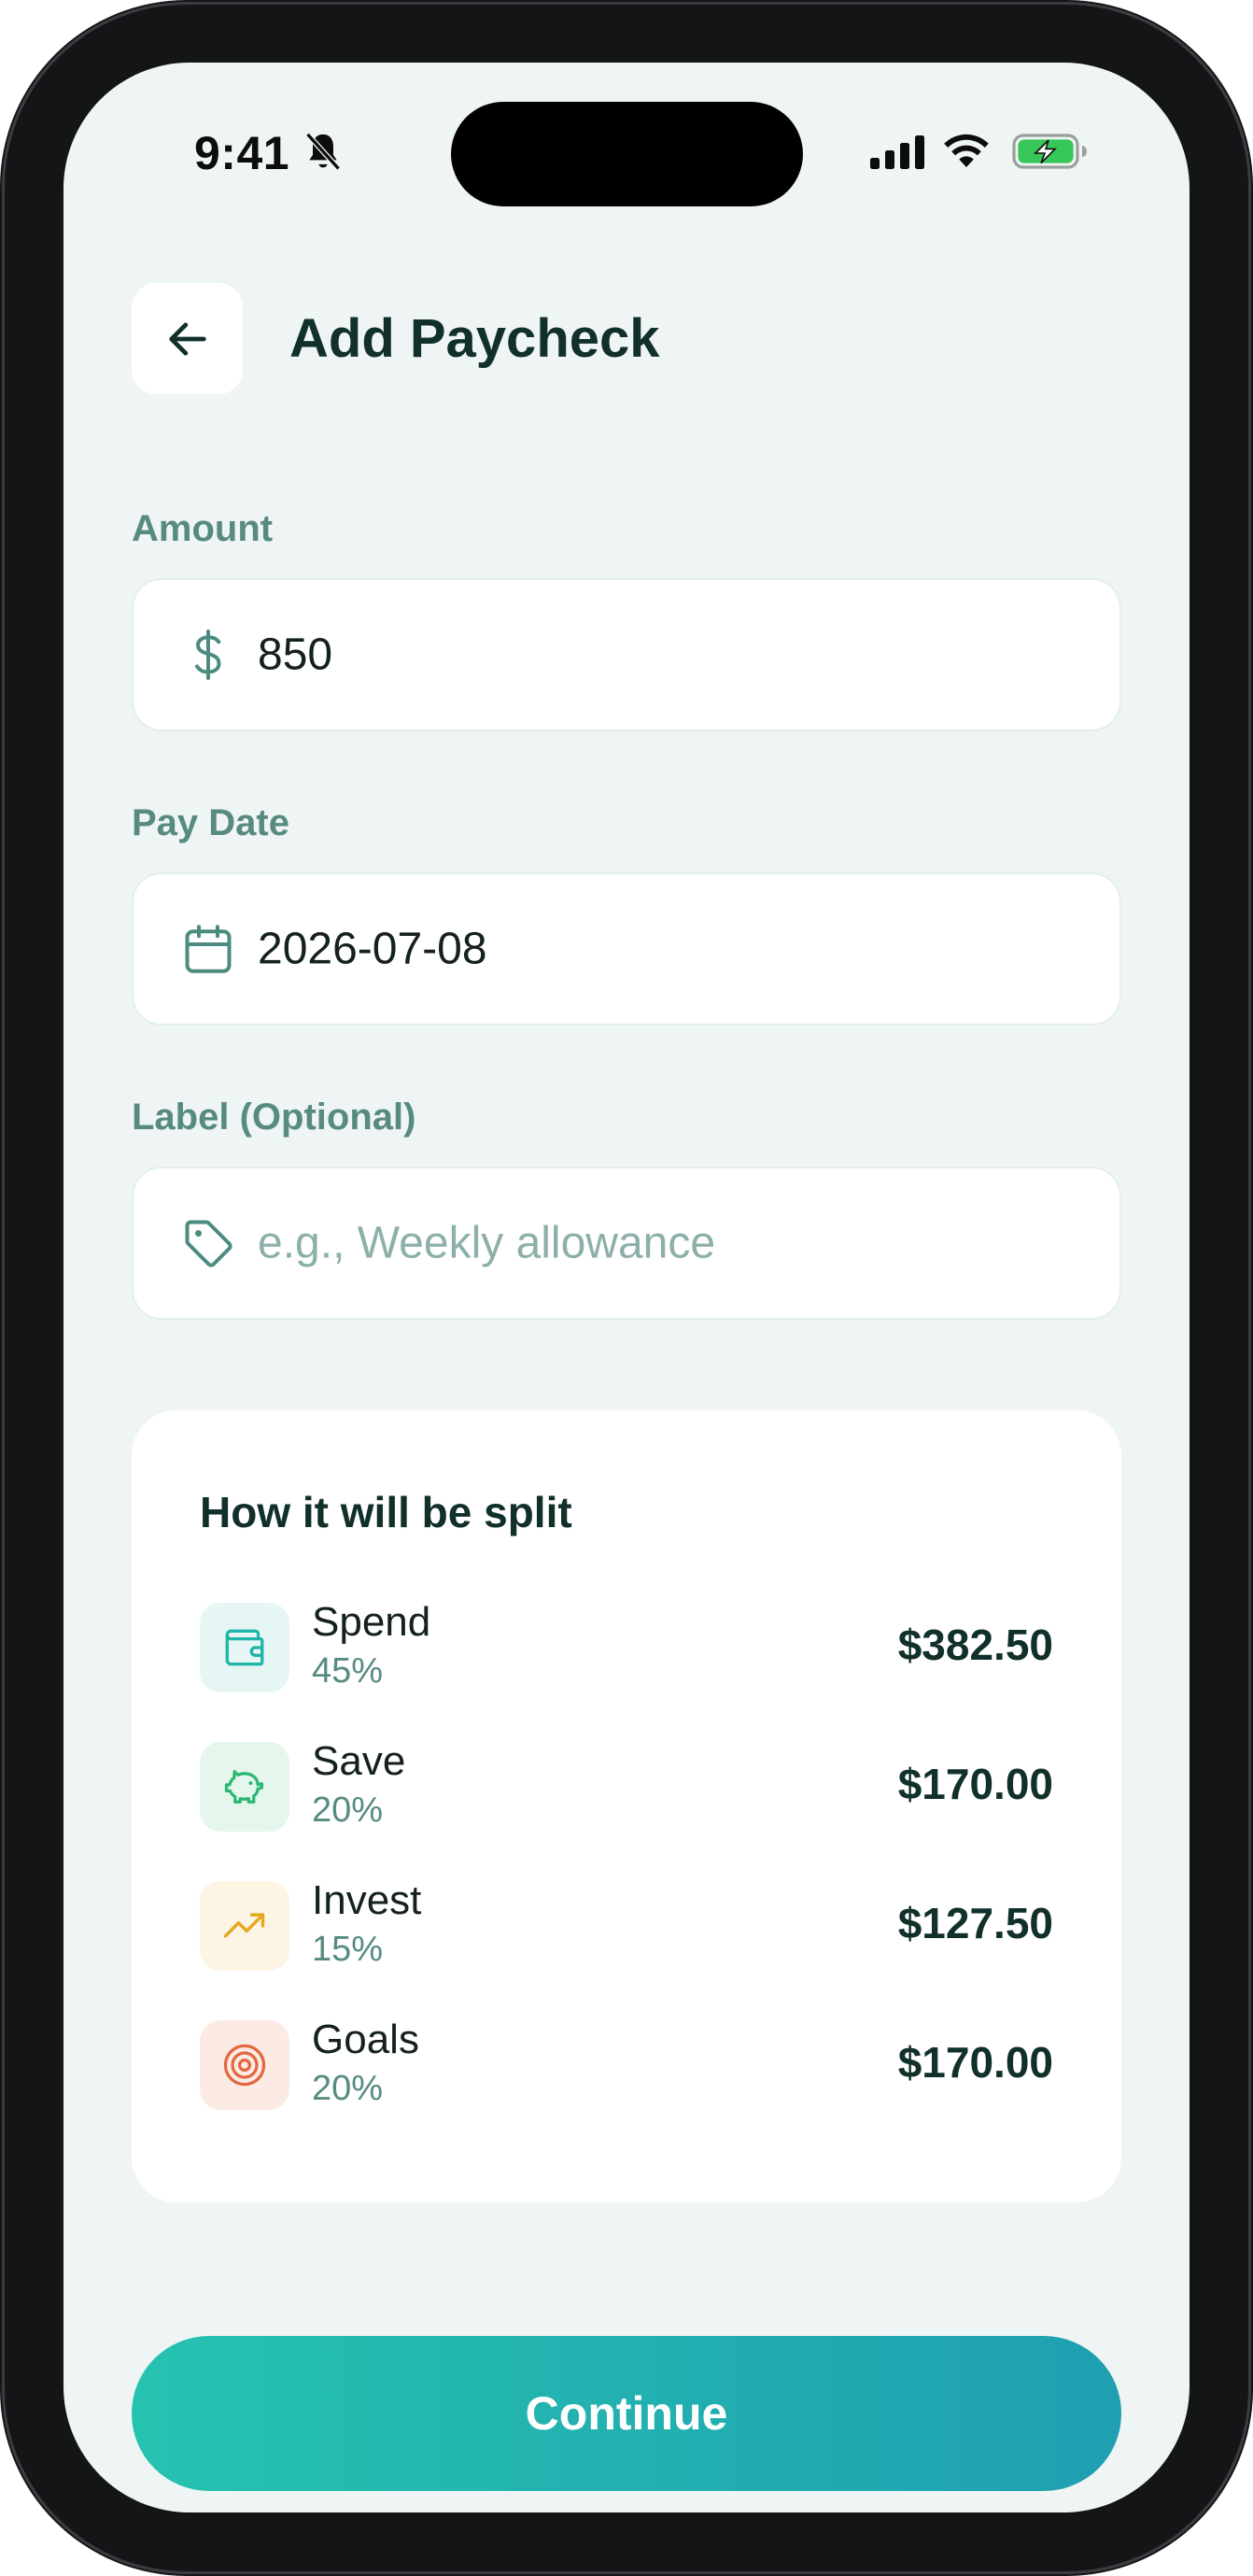  Describe the element at coordinates (386, 1512) in the screenshot. I see `split-title: How it will be split` at that location.